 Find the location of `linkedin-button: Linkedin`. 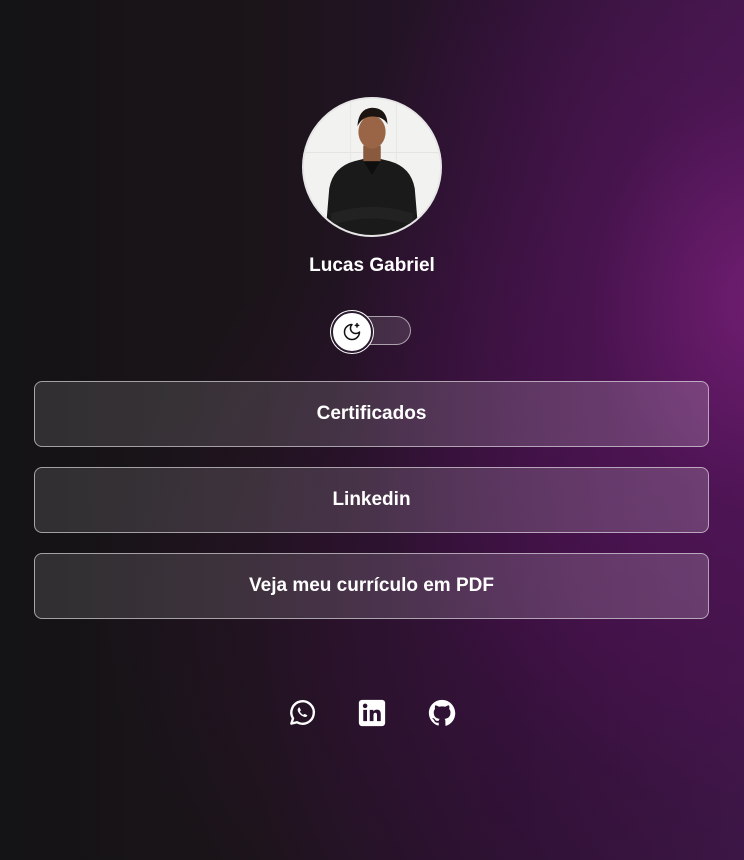

linkedin-button: Linkedin is located at coordinates (371, 500).